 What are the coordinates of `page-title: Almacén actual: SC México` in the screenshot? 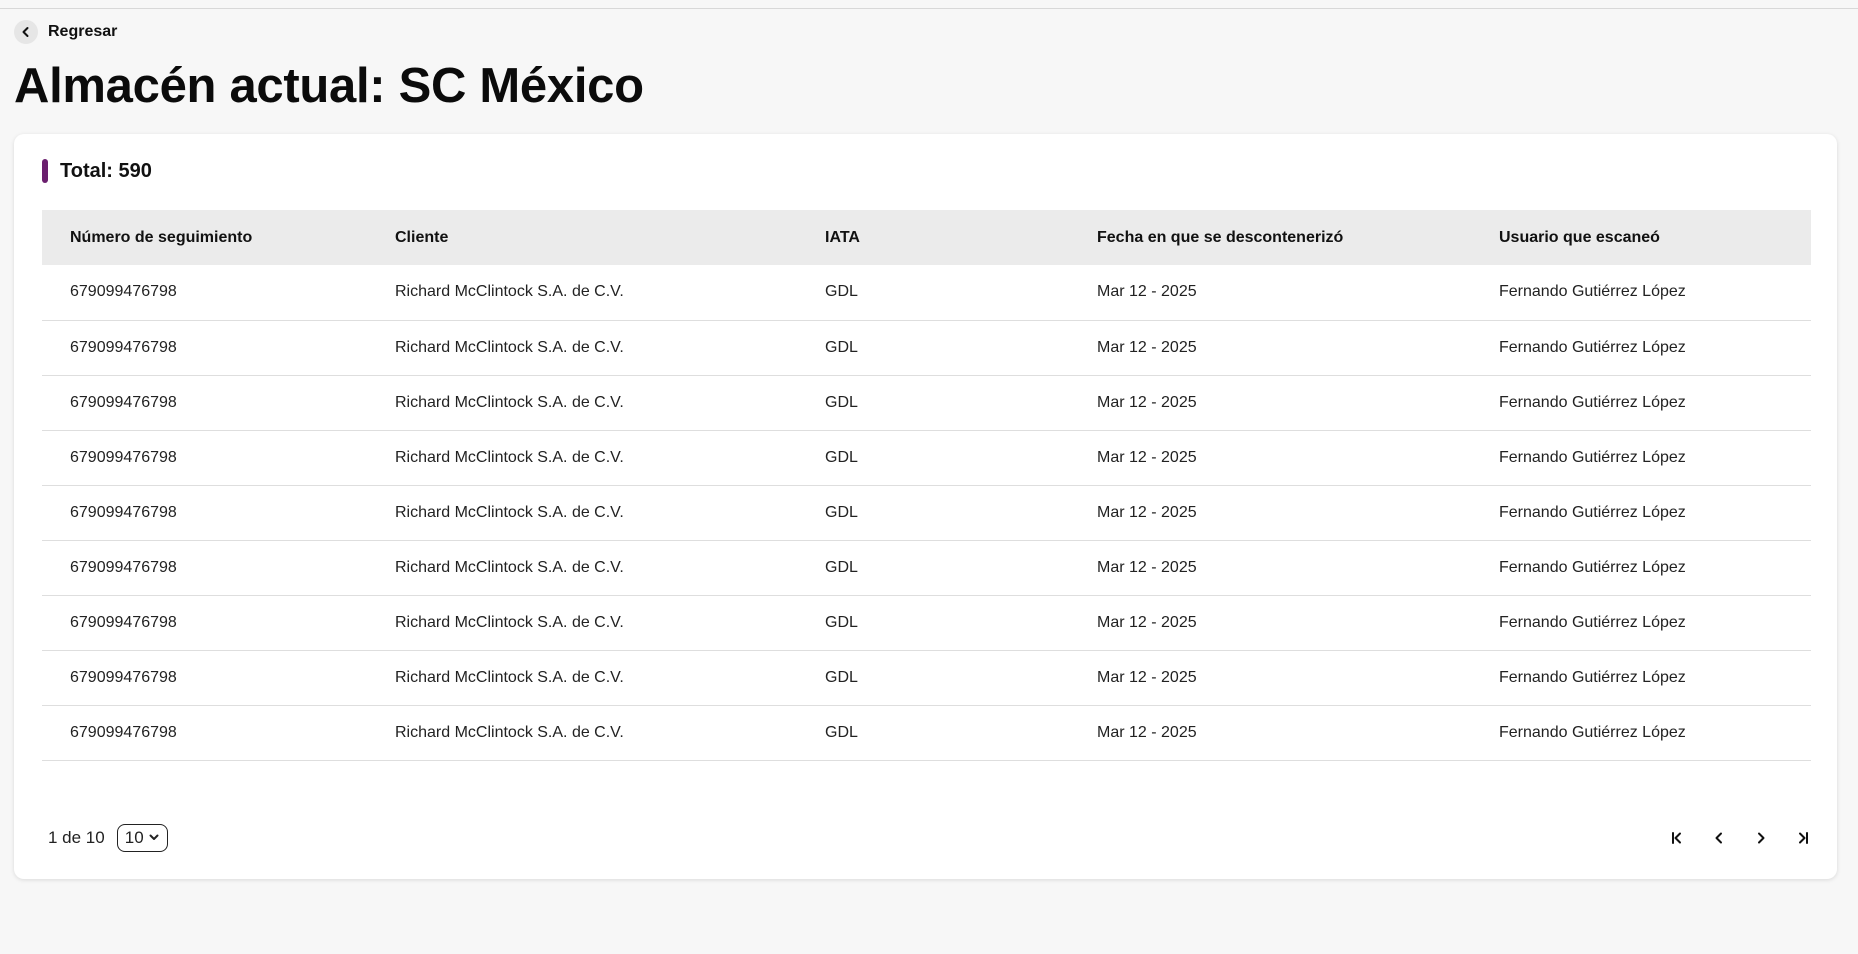 It's located at (329, 86).